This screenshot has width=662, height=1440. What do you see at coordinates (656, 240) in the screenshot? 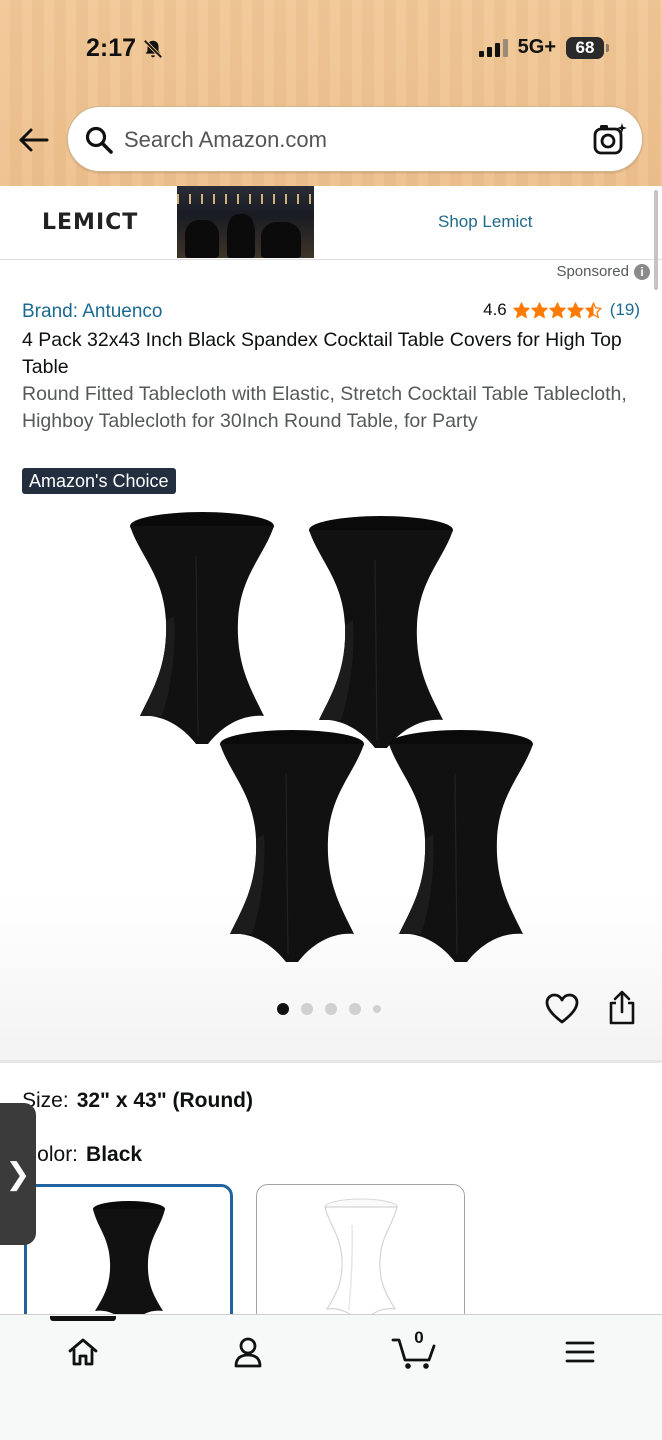
I see `scrollbar` at bounding box center [656, 240].